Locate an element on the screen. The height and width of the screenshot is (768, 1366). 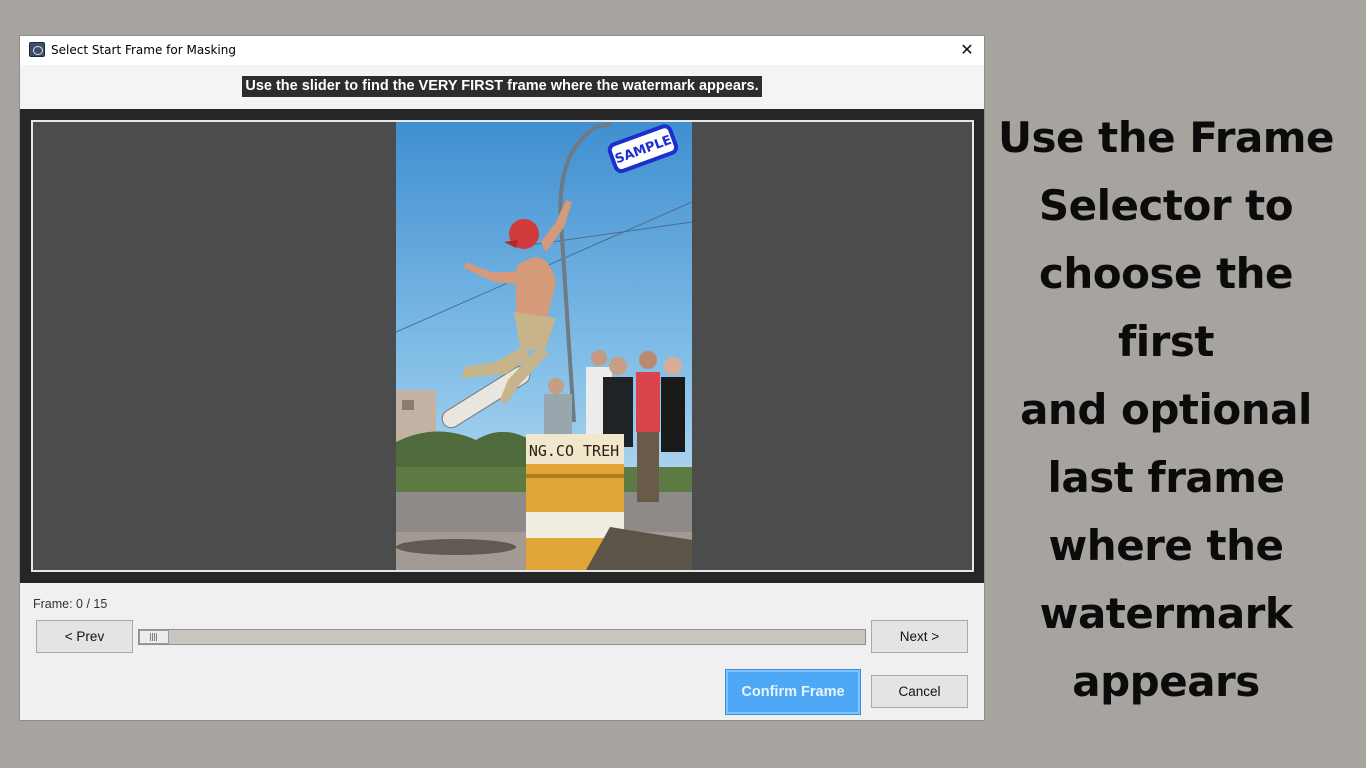
caption-line: Use the Frame is located at coordinates (1166, 137).